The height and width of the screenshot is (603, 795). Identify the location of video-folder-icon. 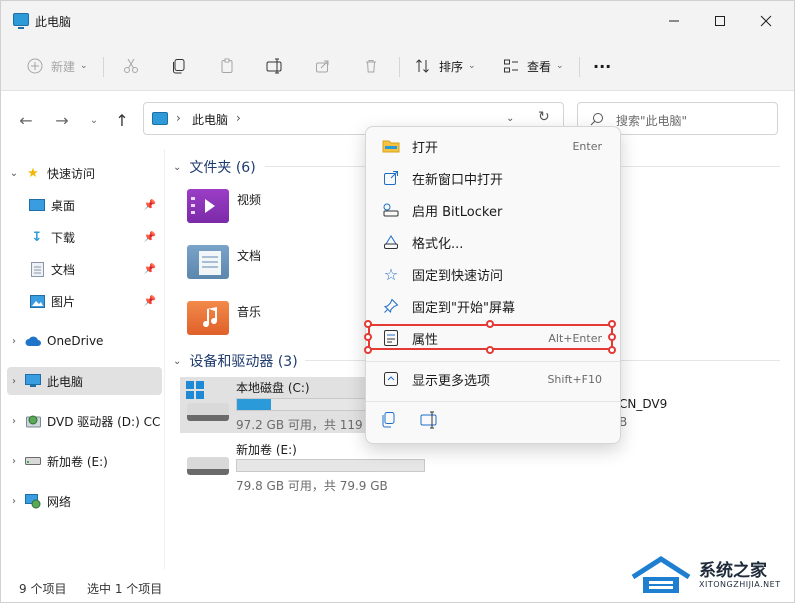
(208, 206).